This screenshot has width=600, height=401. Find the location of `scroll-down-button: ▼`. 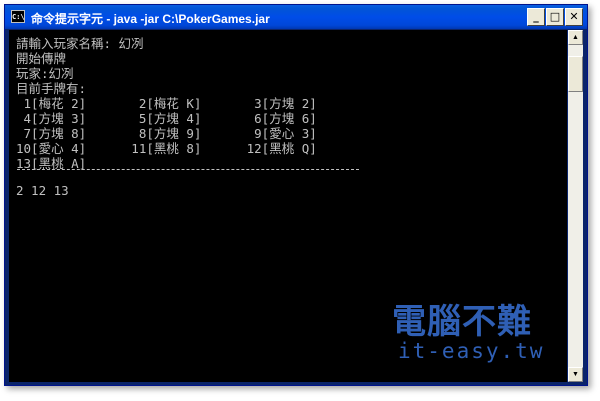

scroll-down-button: ▼ is located at coordinates (575, 374).